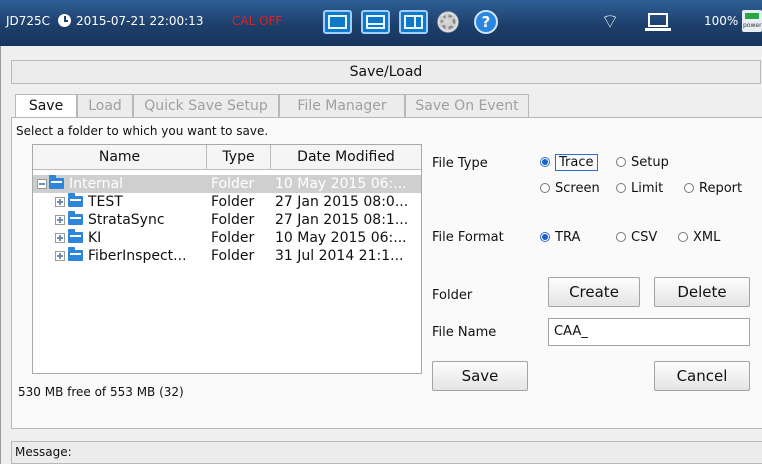 The width and height of the screenshot is (762, 464). Describe the element at coordinates (239, 157) in the screenshot. I see `column-header-type: Type` at that location.